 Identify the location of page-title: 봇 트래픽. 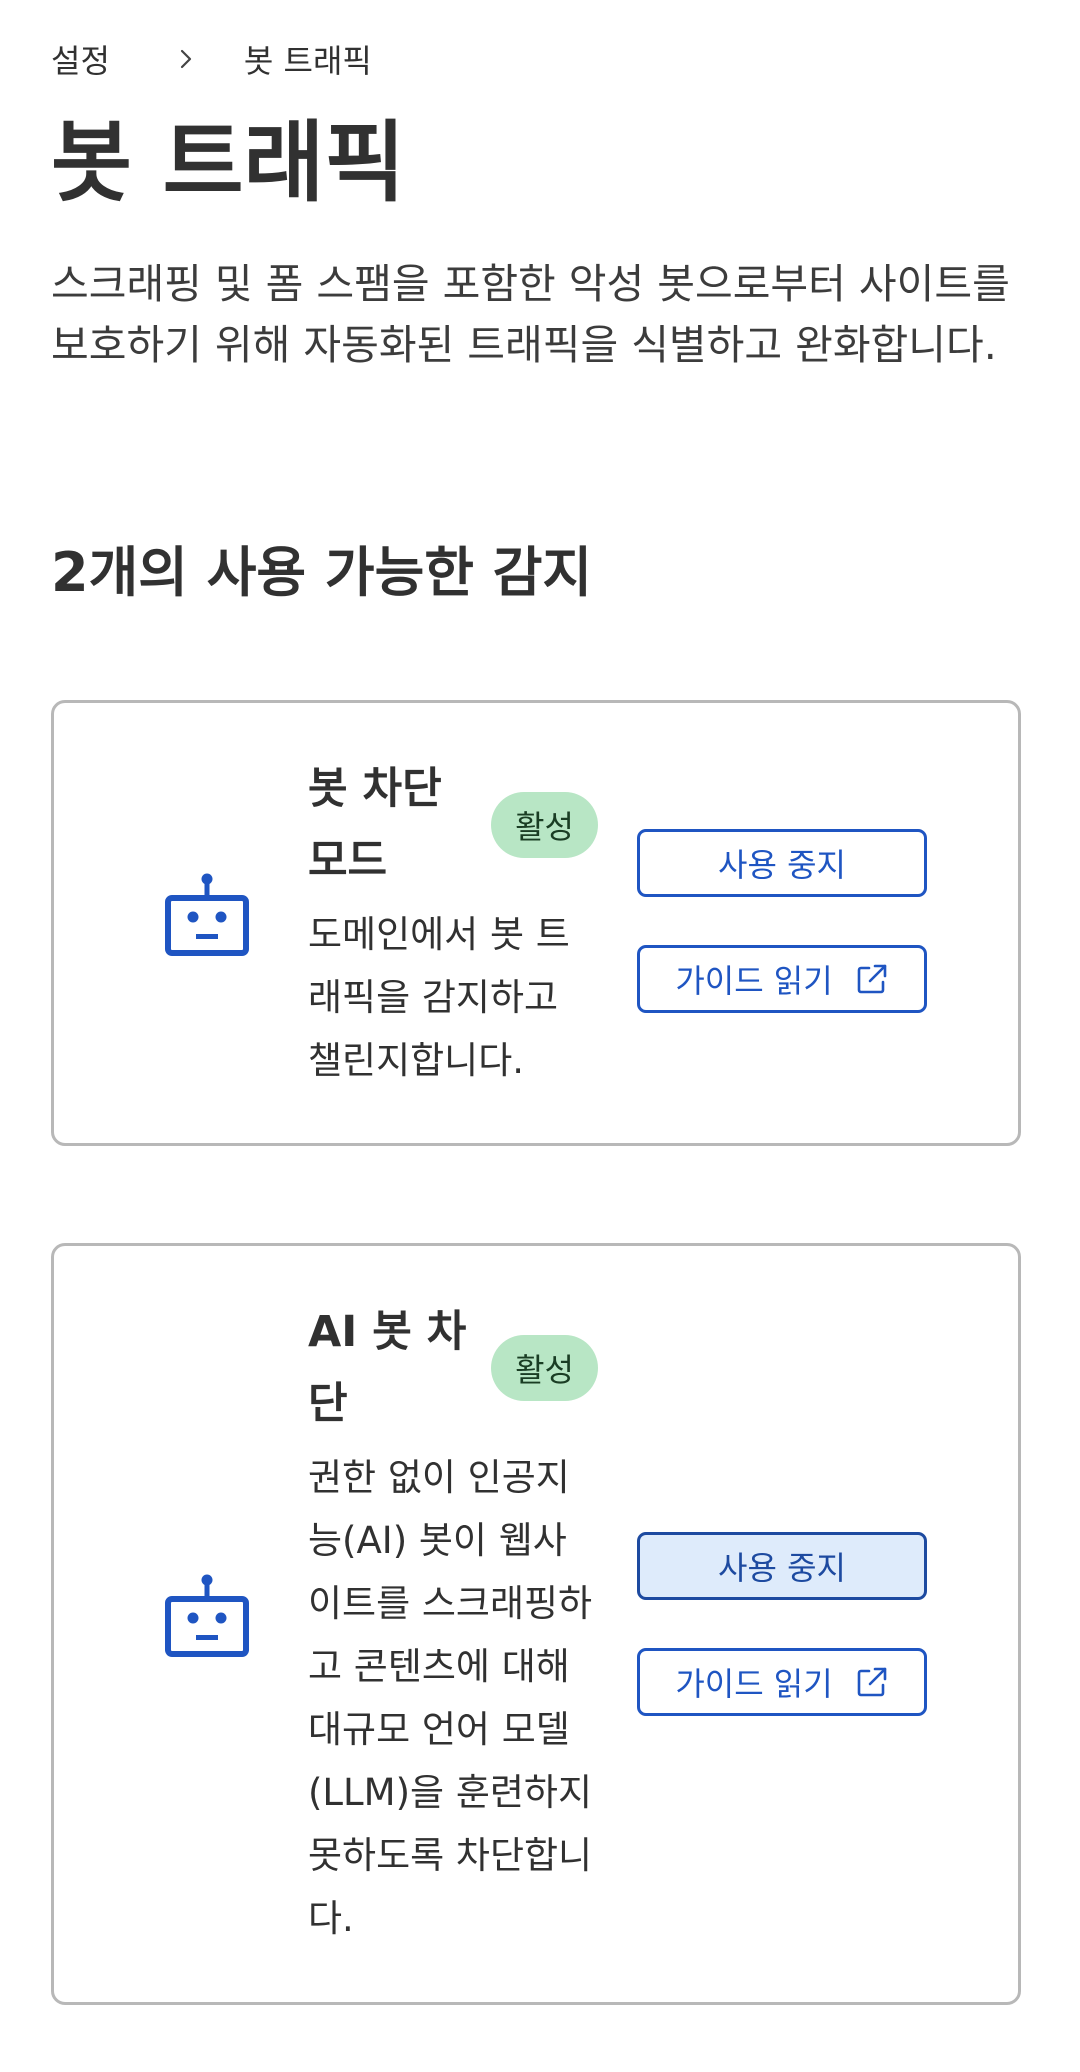
(228, 162).